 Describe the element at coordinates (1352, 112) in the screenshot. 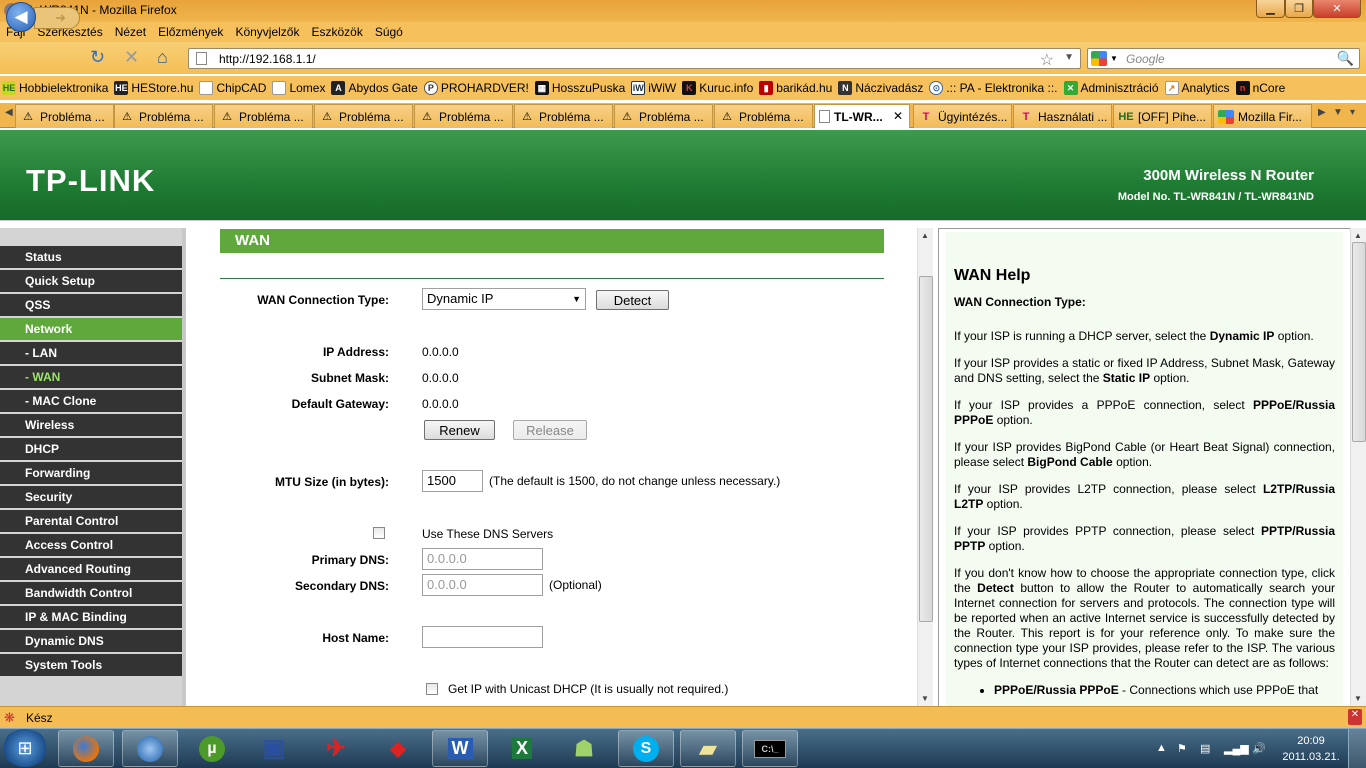

I see `tab-overflow-icon: ▾` at that location.